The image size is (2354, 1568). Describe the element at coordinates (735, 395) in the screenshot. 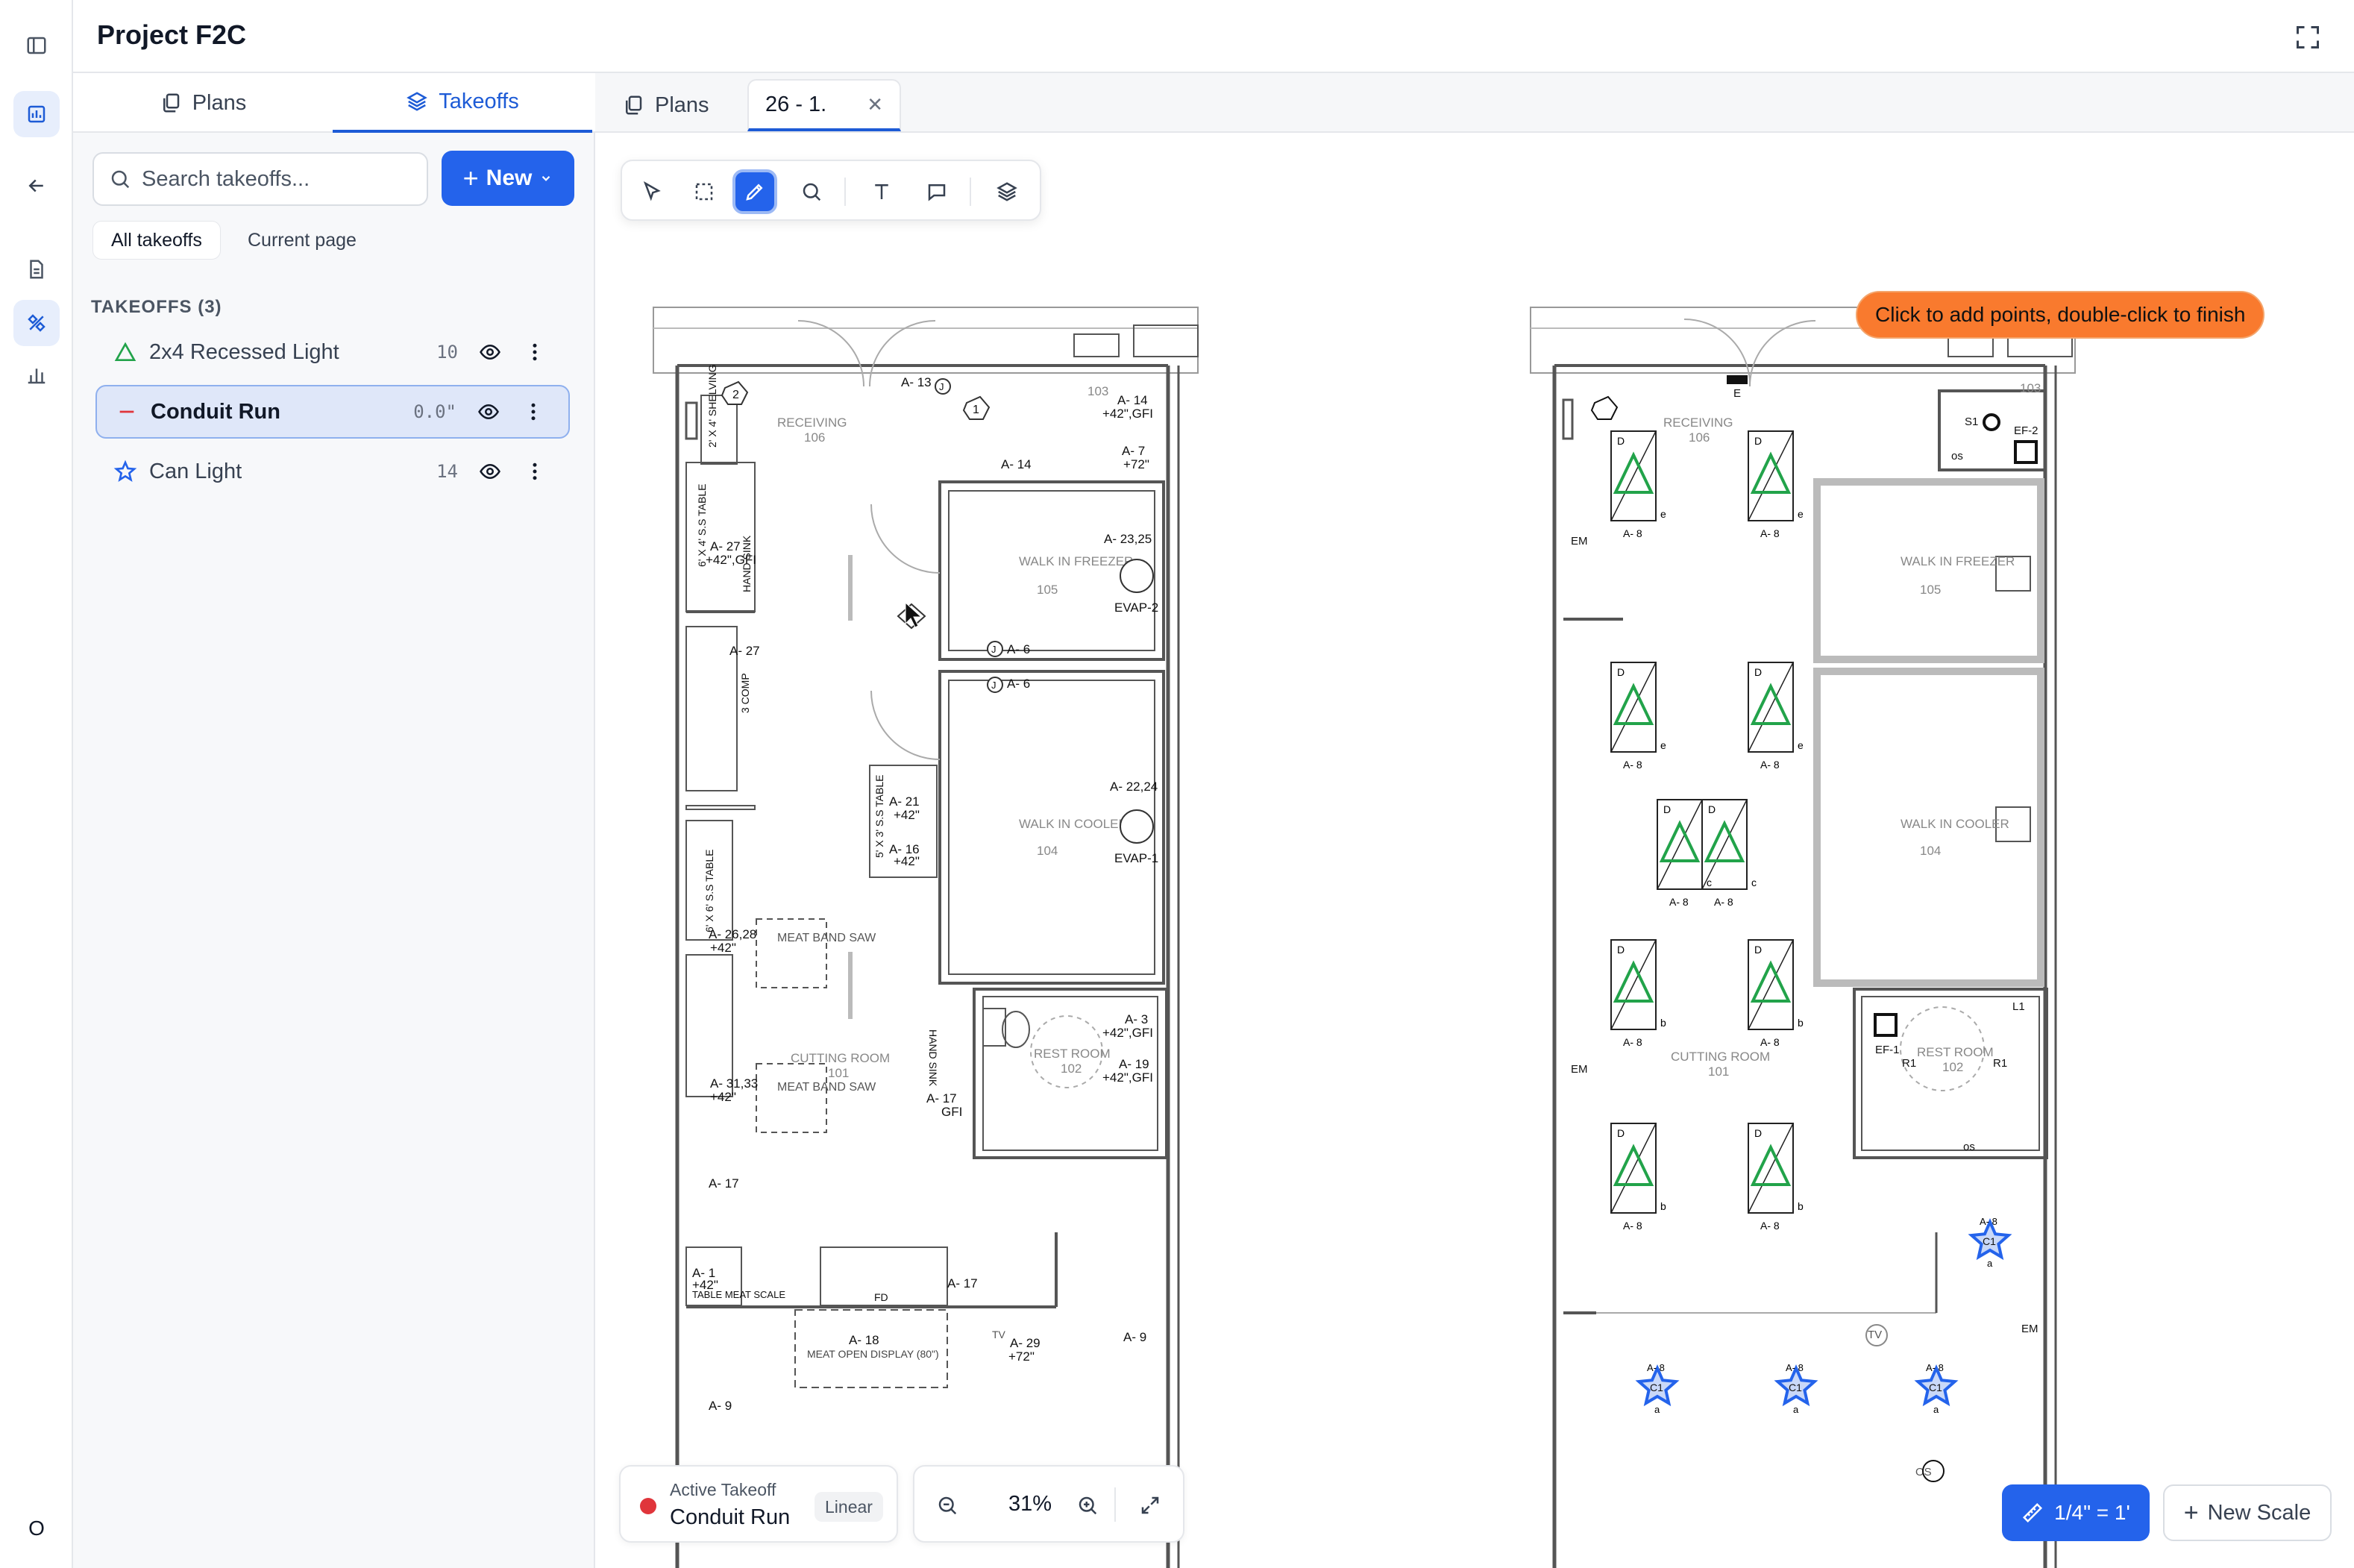

I see `svg-text: 2` at that location.